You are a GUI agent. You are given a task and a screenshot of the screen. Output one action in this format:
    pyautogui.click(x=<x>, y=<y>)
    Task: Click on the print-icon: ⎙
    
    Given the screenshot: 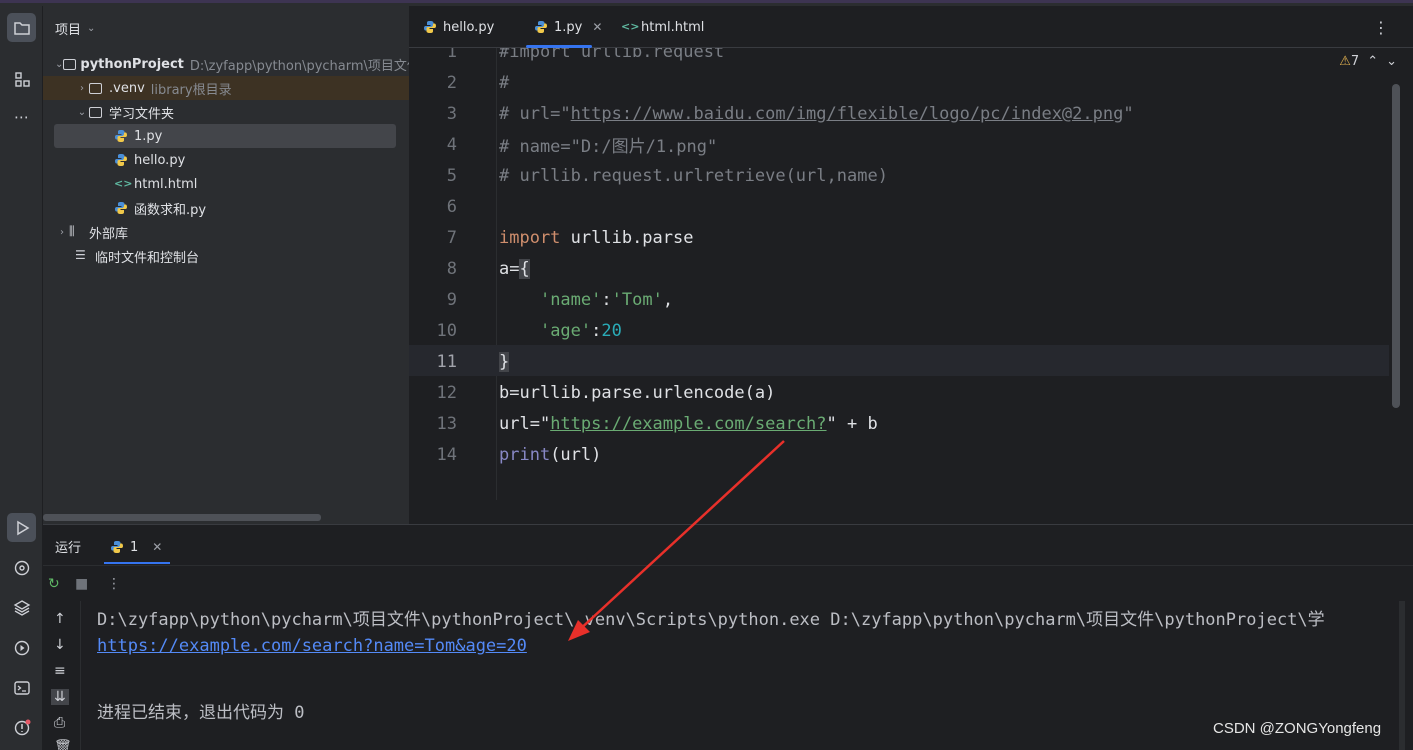 What is the action you would take?
    pyautogui.click(x=59, y=723)
    